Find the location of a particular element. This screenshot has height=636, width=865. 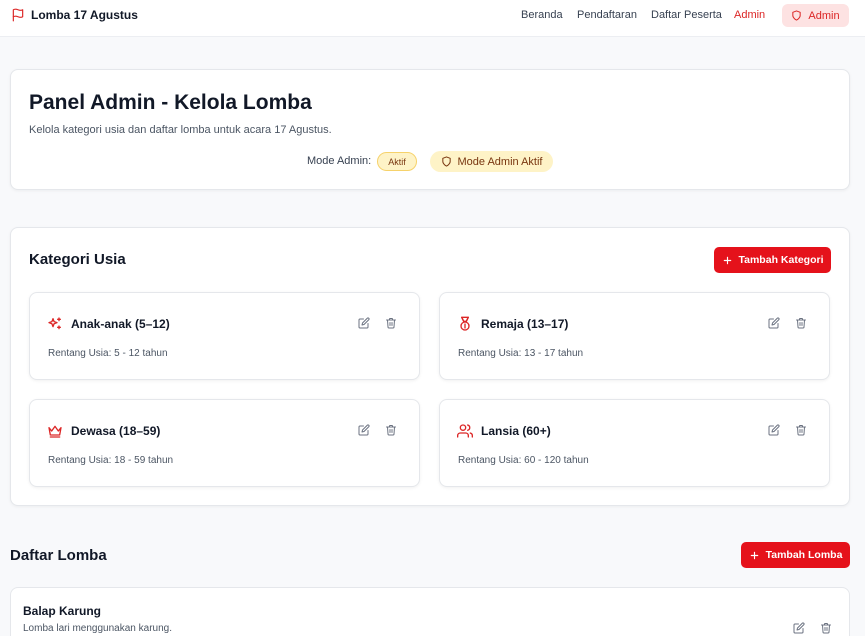

race-description: Lomba lari menggunakan karung. is located at coordinates (97, 628).